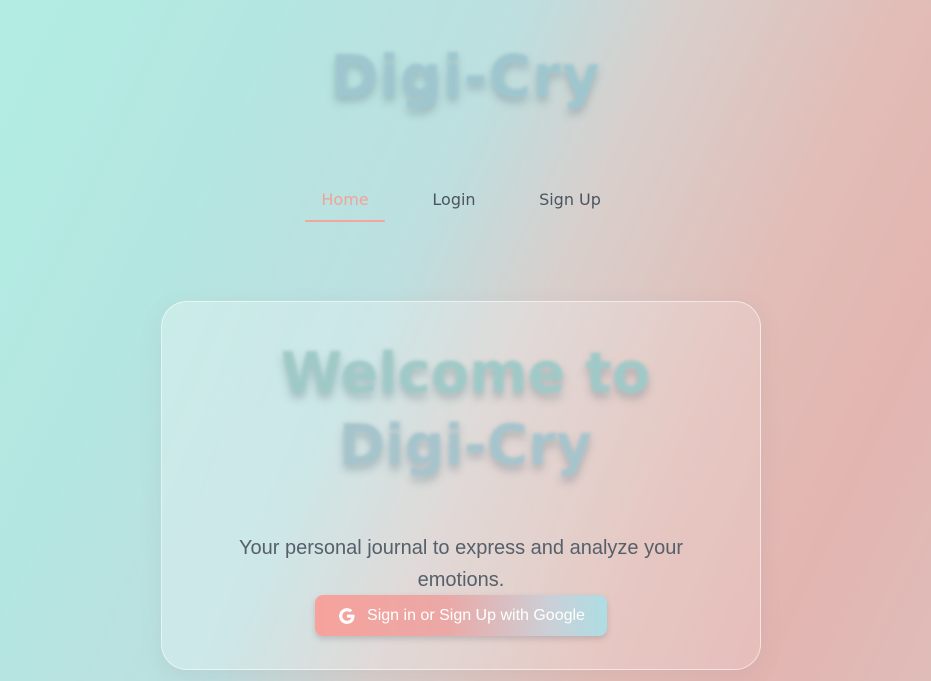 This screenshot has width=931, height=681. I want to click on nav-item-login: Login, so click(454, 200).